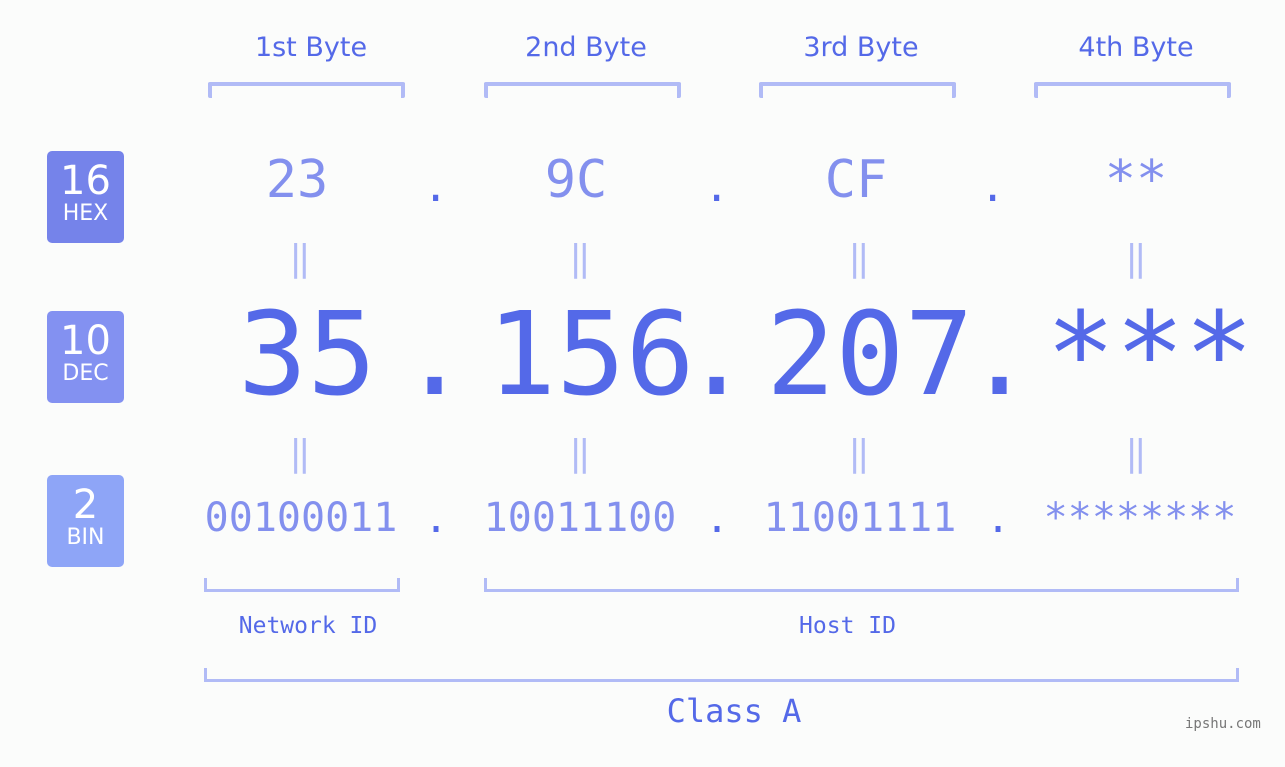 This screenshot has width=1285, height=767. Describe the element at coordinates (586, 47) in the screenshot. I see `byte-label-2: 2nd Byte` at that location.